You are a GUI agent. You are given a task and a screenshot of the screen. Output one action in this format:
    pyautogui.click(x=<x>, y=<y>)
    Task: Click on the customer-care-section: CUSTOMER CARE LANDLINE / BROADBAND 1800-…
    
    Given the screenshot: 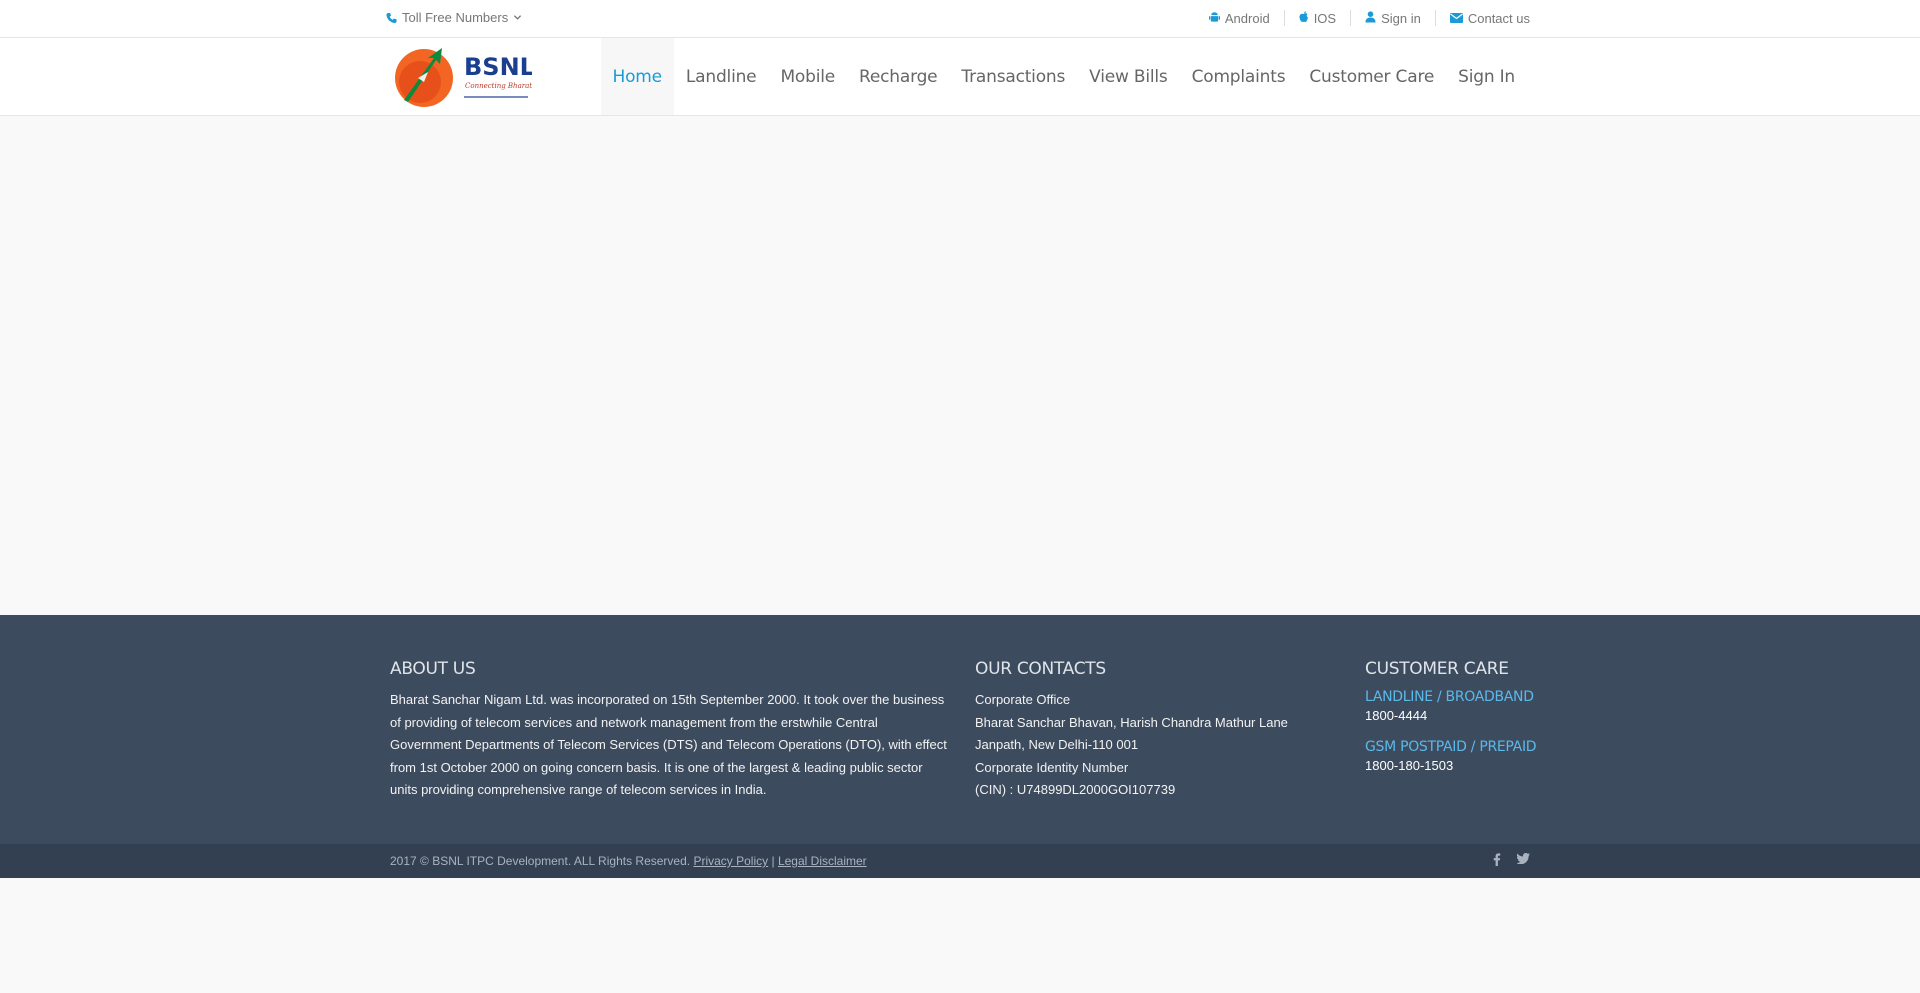 What is the action you would take?
    pyautogui.click(x=1465, y=716)
    